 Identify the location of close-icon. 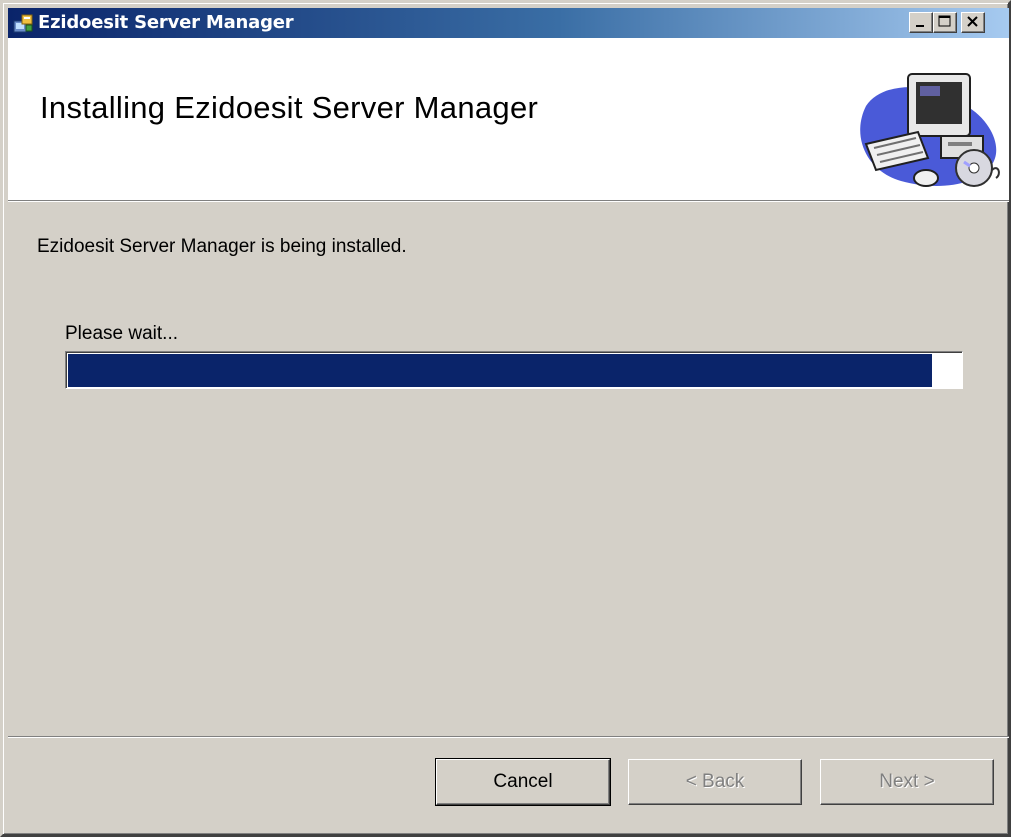
(972, 21).